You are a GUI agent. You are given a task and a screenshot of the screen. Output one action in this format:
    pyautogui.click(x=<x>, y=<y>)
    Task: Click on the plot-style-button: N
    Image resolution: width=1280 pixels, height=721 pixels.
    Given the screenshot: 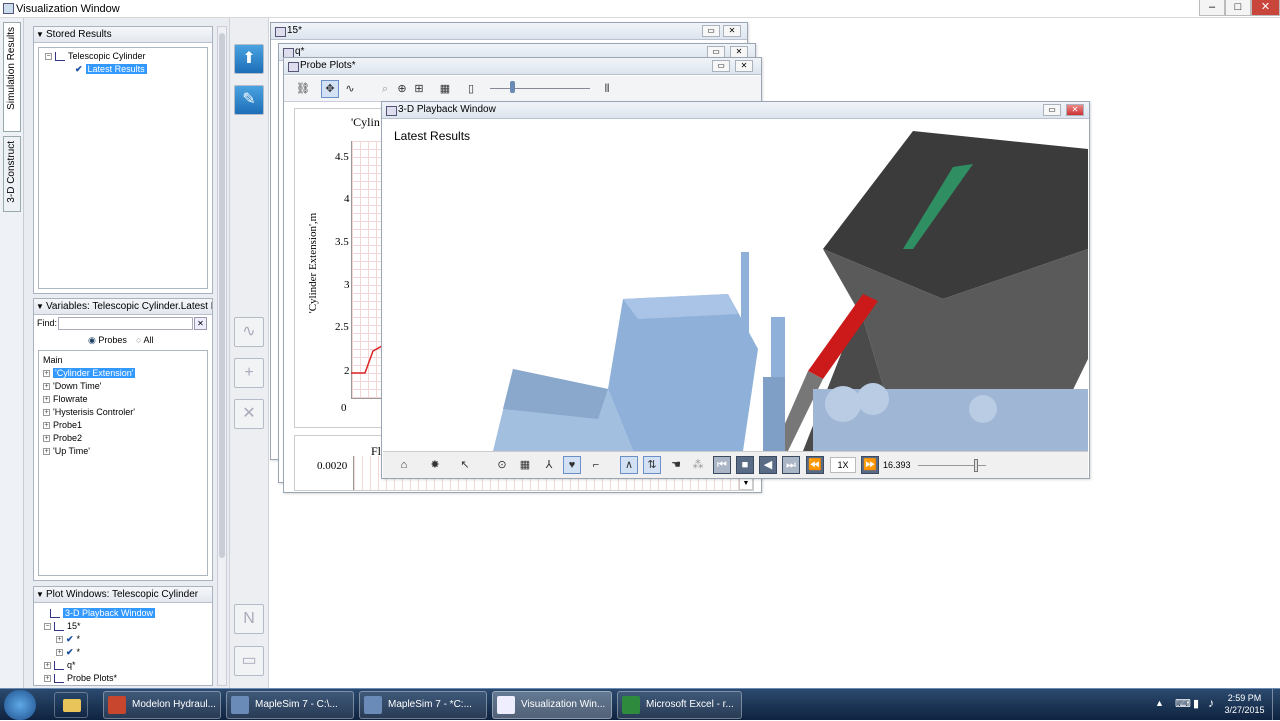 What is the action you would take?
    pyautogui.click(x=249, y=619)
    